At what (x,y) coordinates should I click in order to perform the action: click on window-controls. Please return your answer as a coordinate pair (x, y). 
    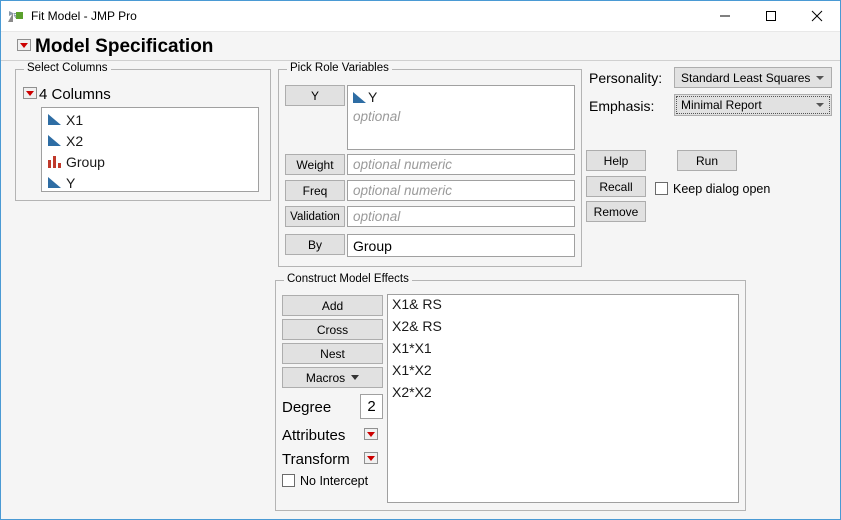
    Looking at the image, I should click on (771, 16).